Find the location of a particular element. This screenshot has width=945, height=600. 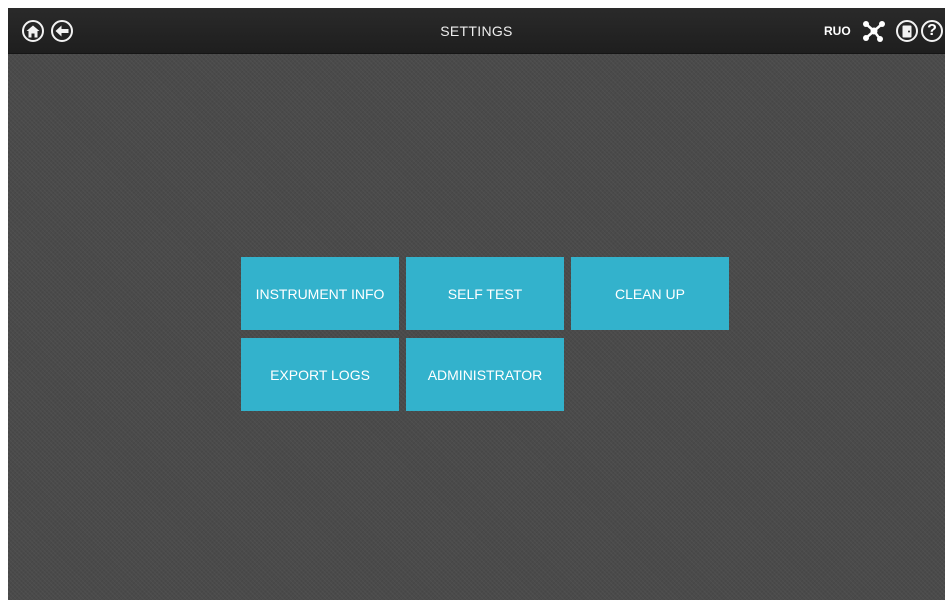

page-title: SETTINGS is located at coordinates (476, 31).